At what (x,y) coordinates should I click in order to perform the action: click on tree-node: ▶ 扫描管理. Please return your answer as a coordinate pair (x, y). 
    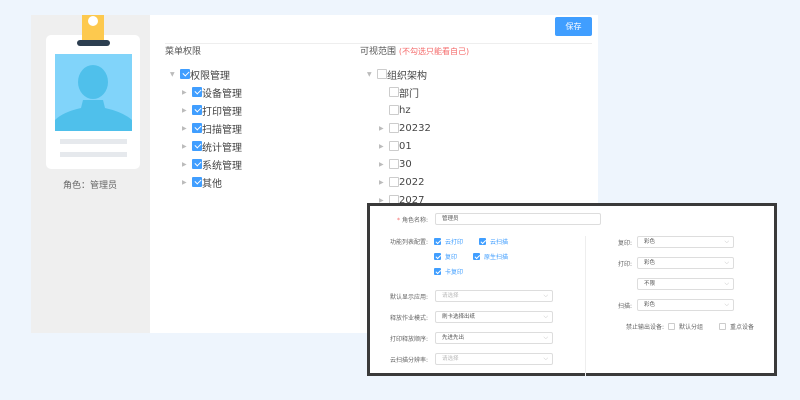
    Looking at the image, I should click on (206, 128).